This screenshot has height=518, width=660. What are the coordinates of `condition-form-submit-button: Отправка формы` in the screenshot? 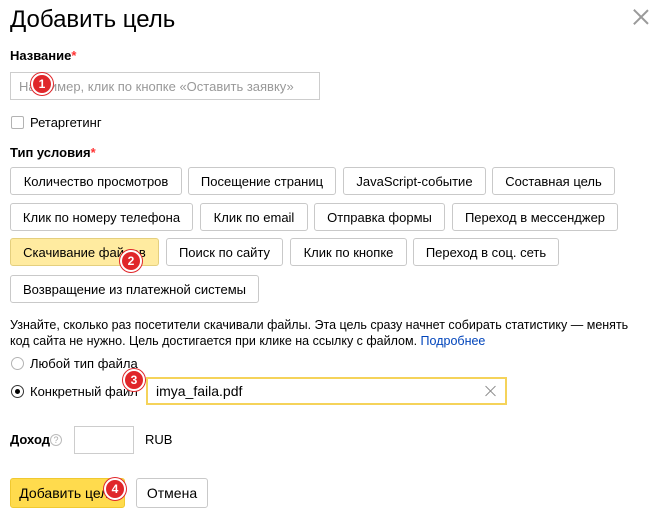 It's located at (379, 217).